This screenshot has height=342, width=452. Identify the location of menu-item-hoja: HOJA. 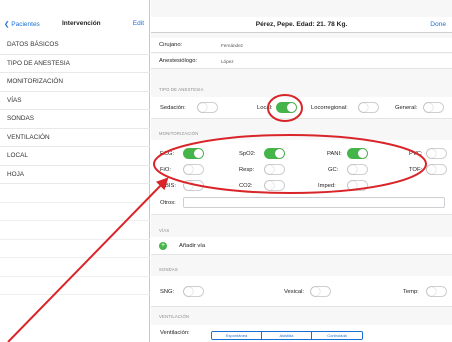
(75, 175).